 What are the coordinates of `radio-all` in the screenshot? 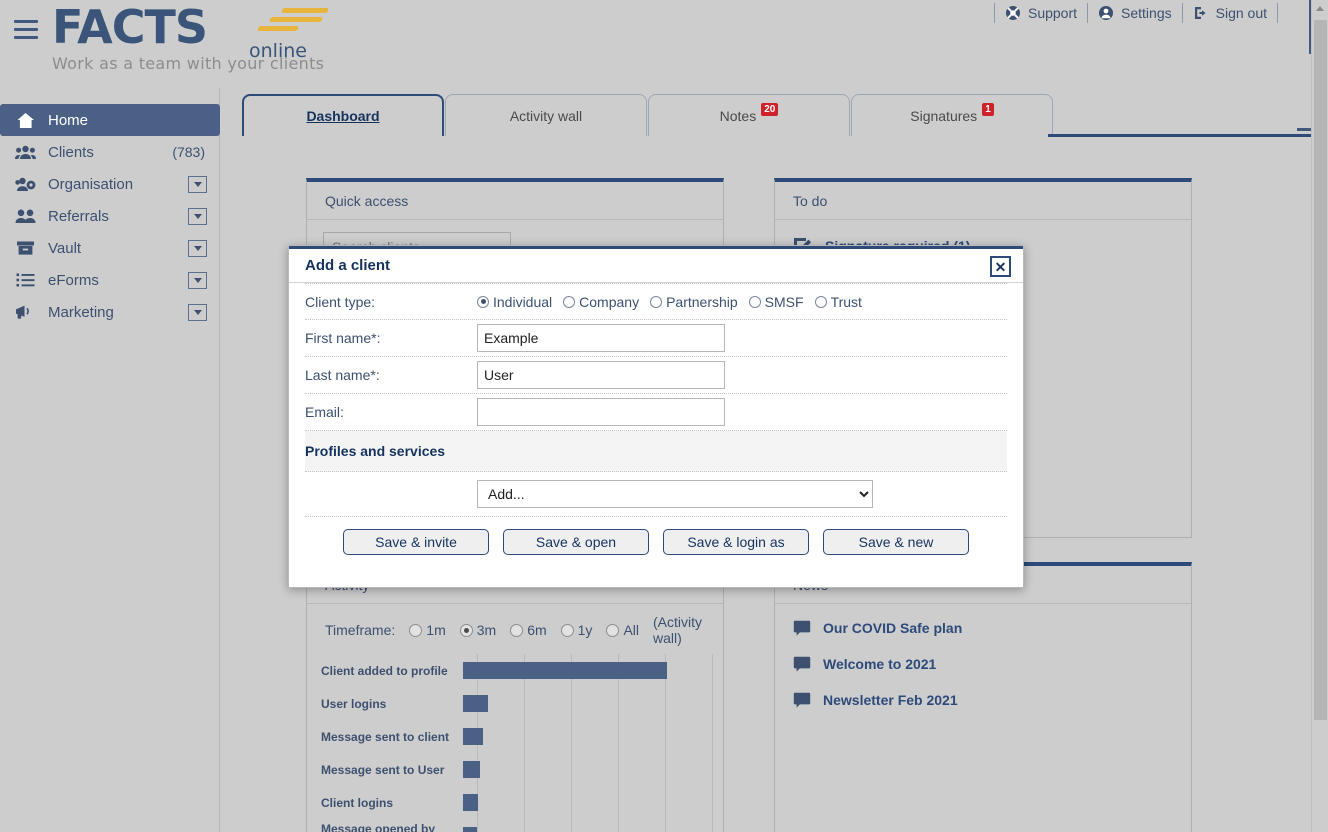 It's located at (613, 630).